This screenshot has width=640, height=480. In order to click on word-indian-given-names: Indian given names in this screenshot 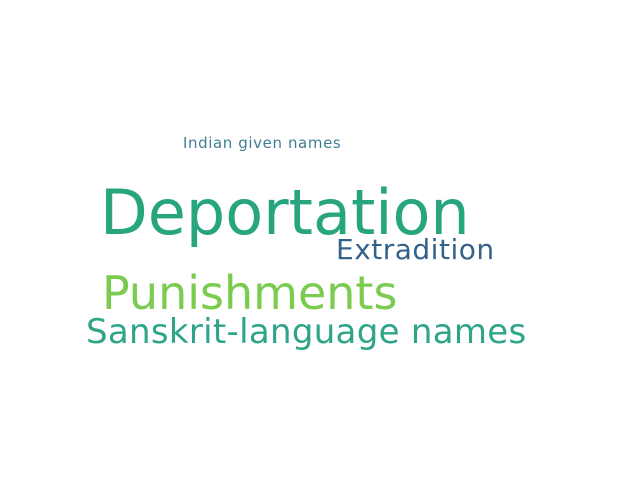, I will do `click(262, 143)`.